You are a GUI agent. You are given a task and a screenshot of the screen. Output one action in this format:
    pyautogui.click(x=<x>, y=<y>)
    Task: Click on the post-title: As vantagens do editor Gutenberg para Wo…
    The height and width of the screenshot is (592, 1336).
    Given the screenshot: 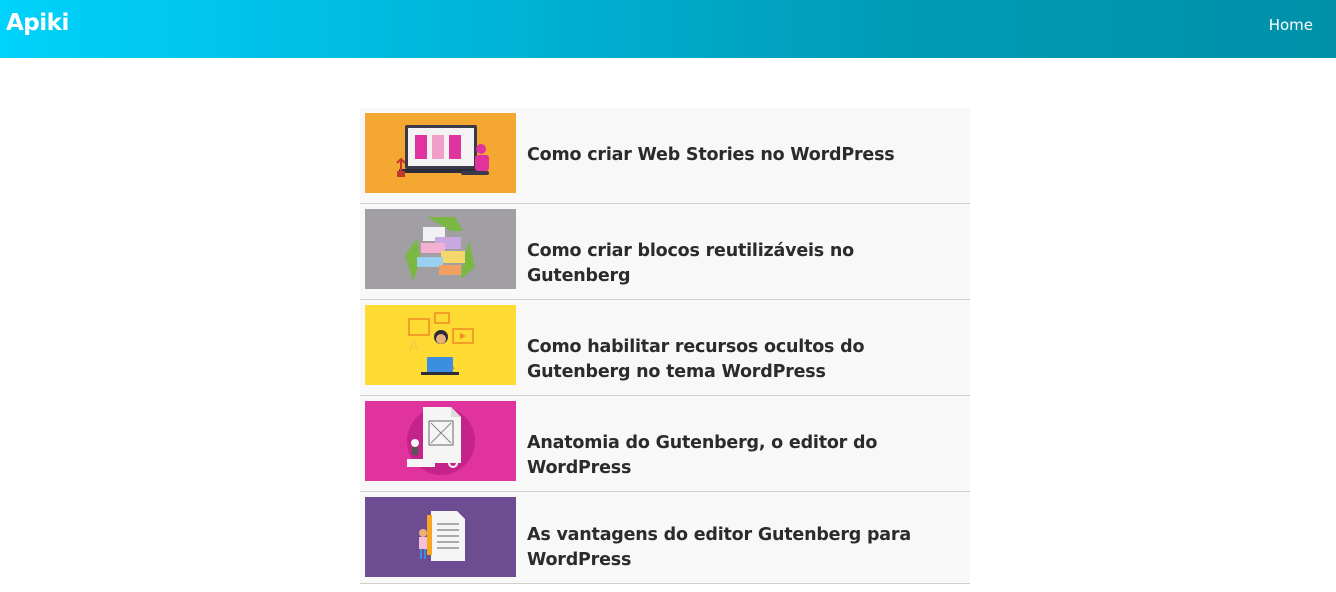 What is the action you would take?
    pyautogui.click(x=740, y=548)
    